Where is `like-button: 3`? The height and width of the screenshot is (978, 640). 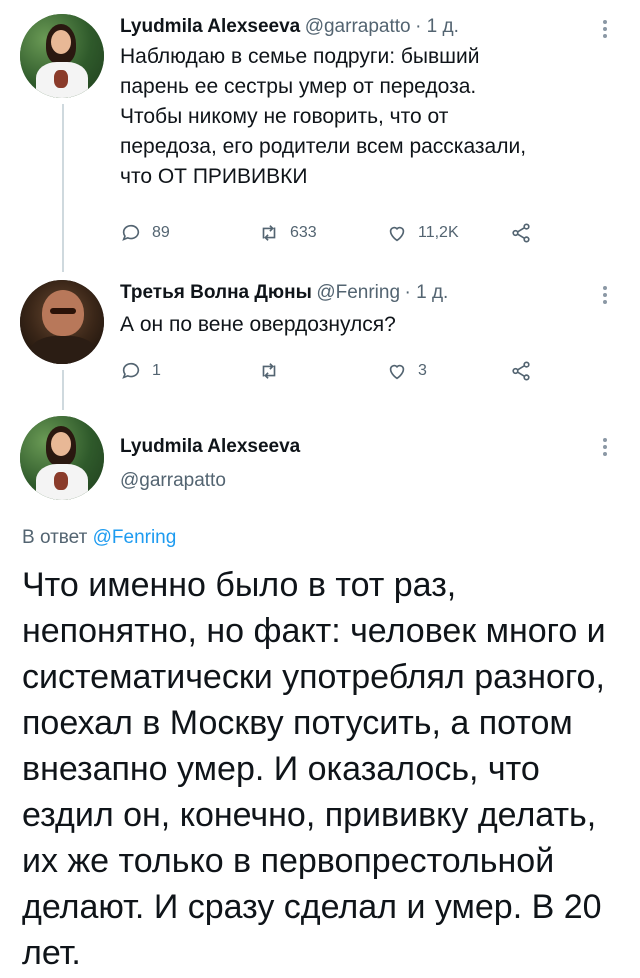 like-button: 3 is located at coordinates (406, 371).